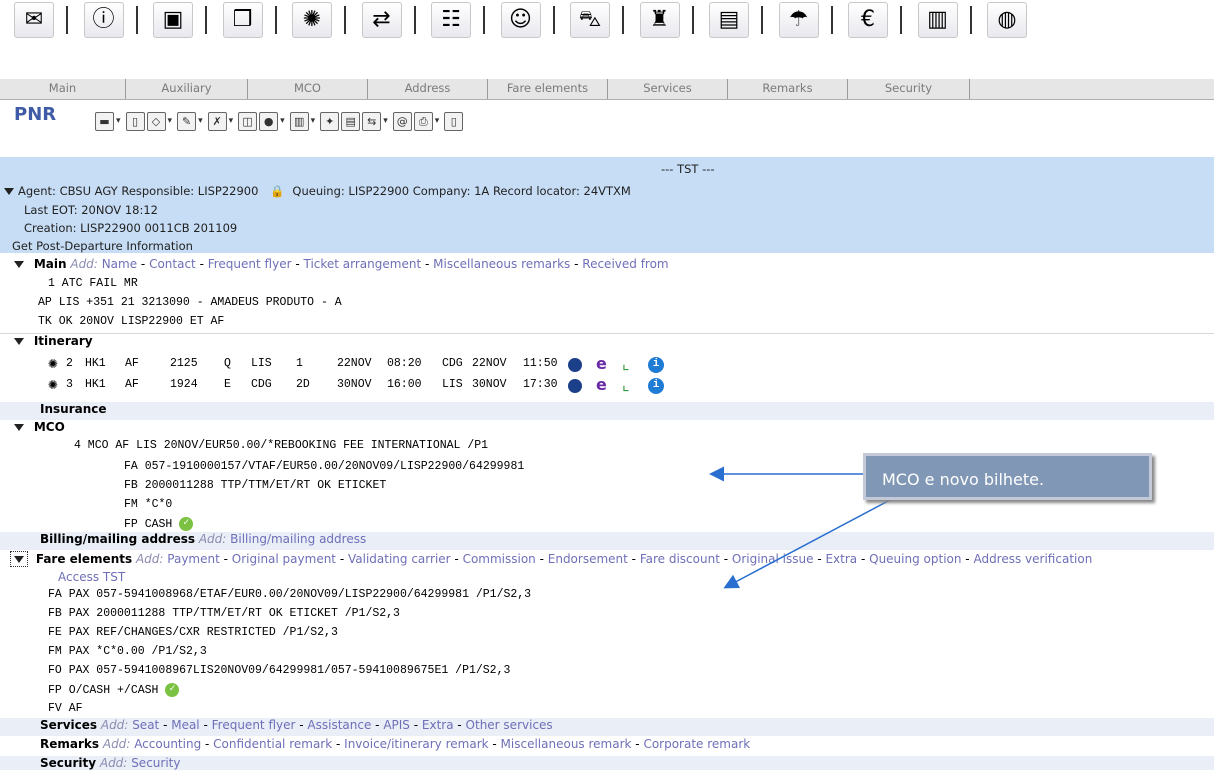 This screenshot has width=1214, height=770. What do you see at coordinates (1007, 476) in the screenshot?
I see `annotation-callout: MCO e novo bilhete.` at bounding box center [1007, 476].